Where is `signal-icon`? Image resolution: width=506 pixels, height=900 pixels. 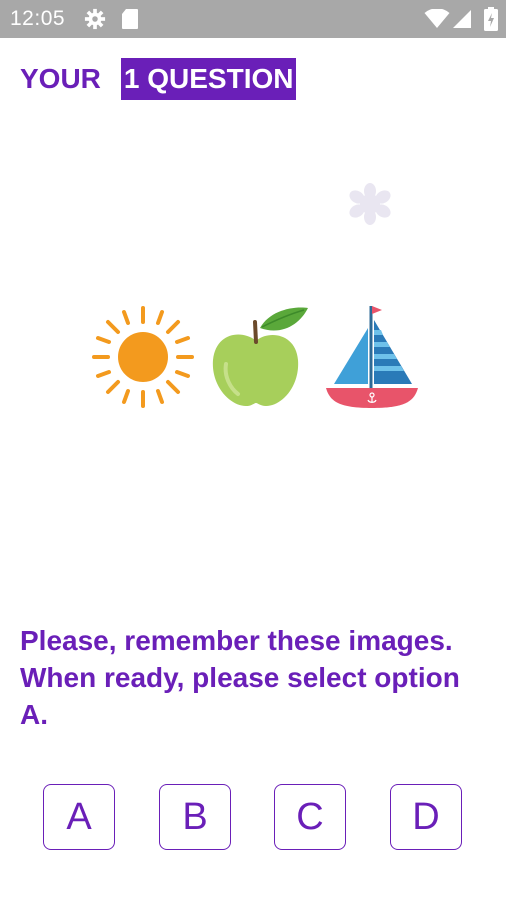 signal-icon is located at coordinates (462, 21).